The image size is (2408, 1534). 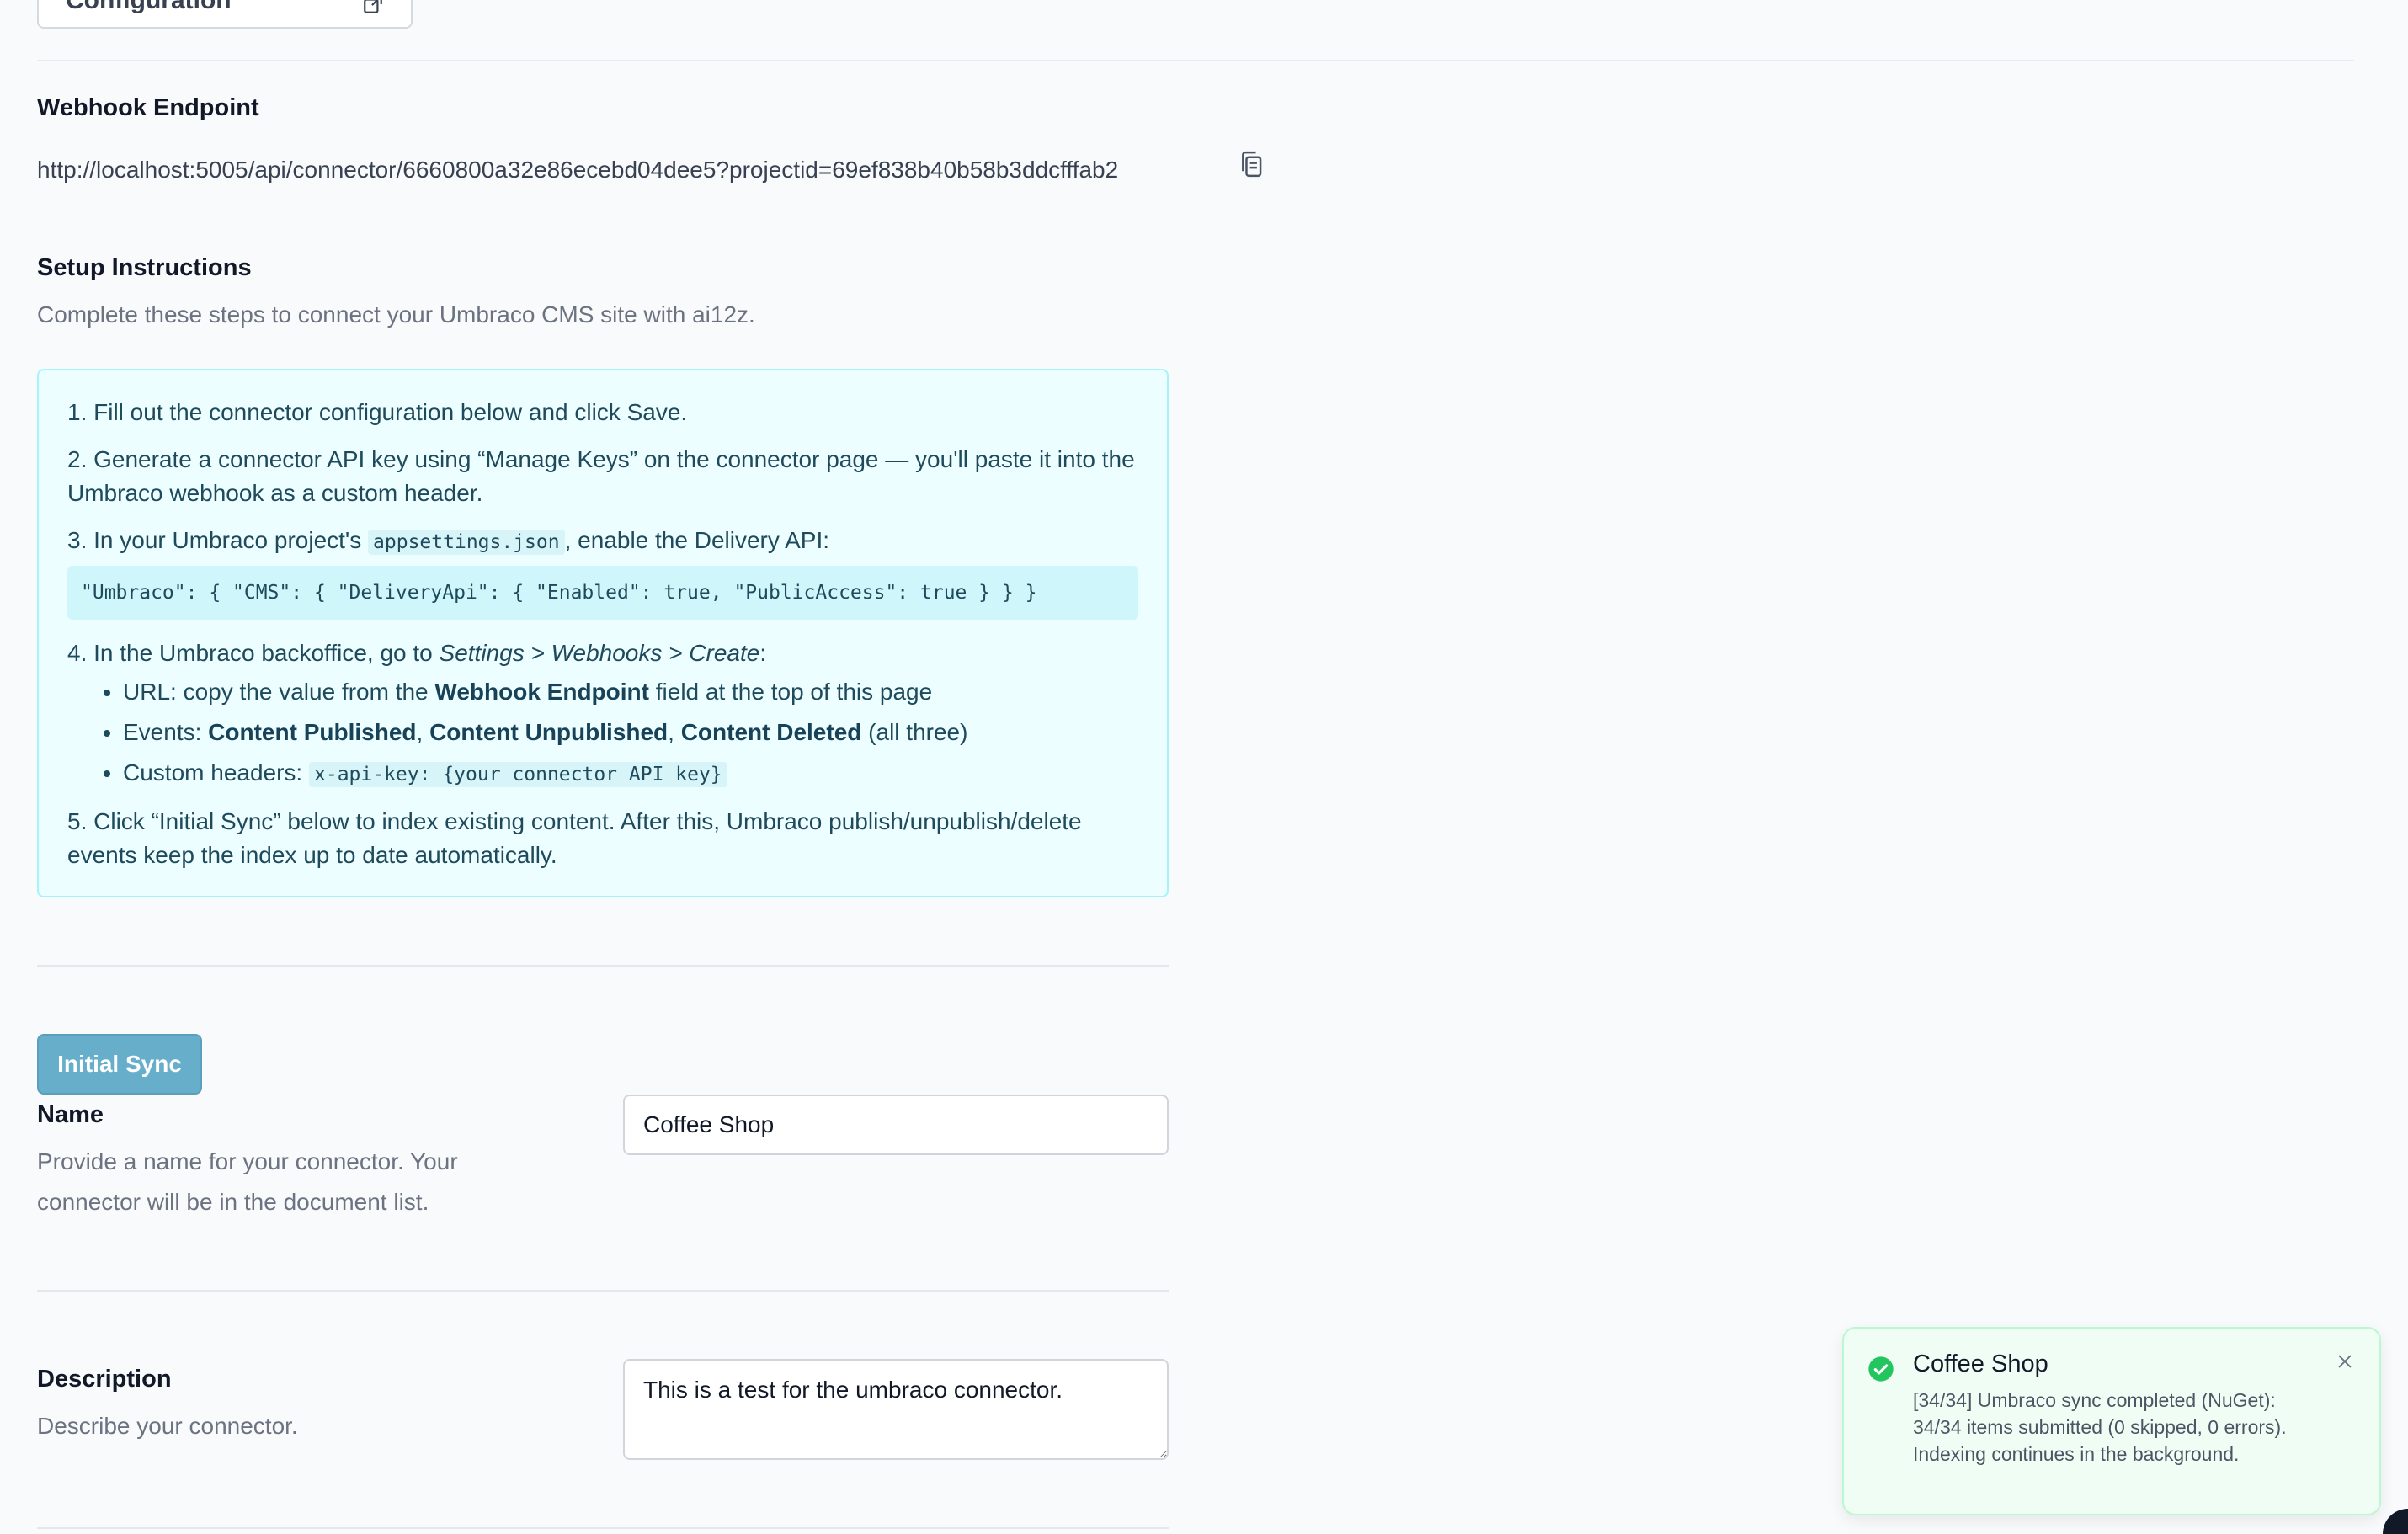 I want to click on step-4-prefix: 4. In the Umbraco backoffice, go to, so click(x=253, y=653).